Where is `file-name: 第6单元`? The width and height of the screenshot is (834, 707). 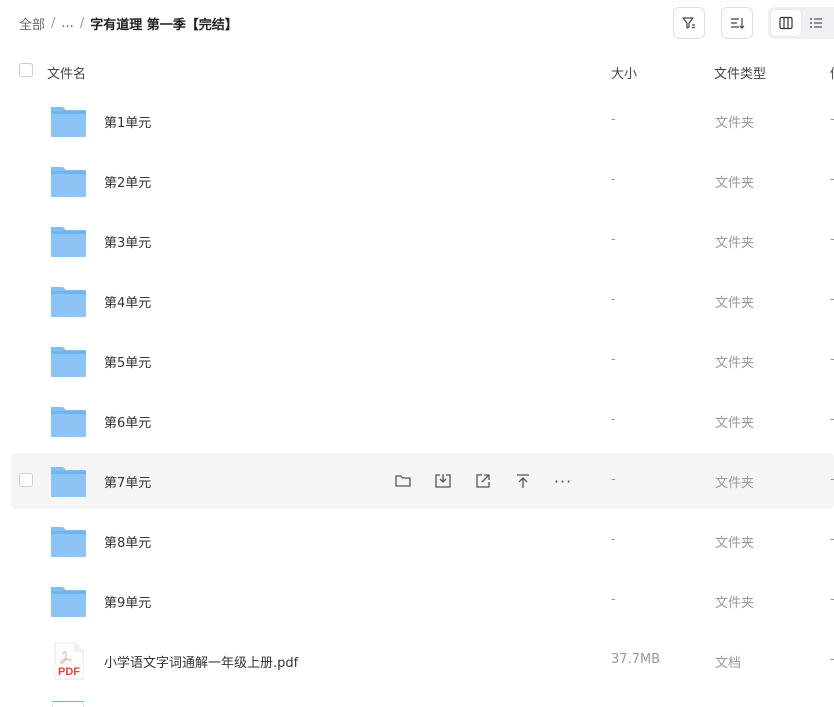
file-name: 第6单元 is located at coordinates (127, 421).